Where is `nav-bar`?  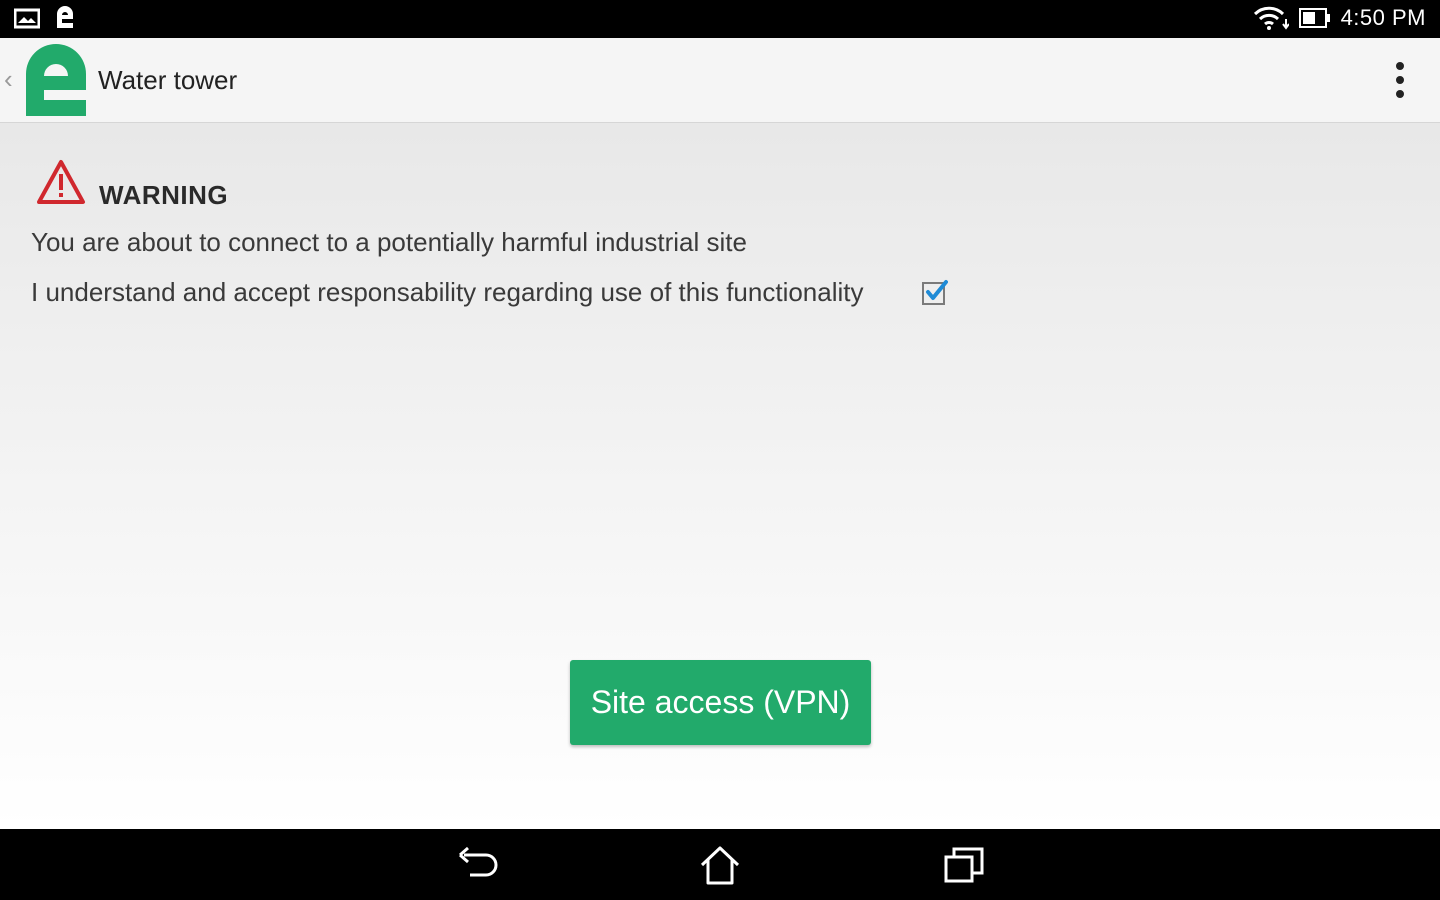
nav-bar is located at coordinates (720, 864).